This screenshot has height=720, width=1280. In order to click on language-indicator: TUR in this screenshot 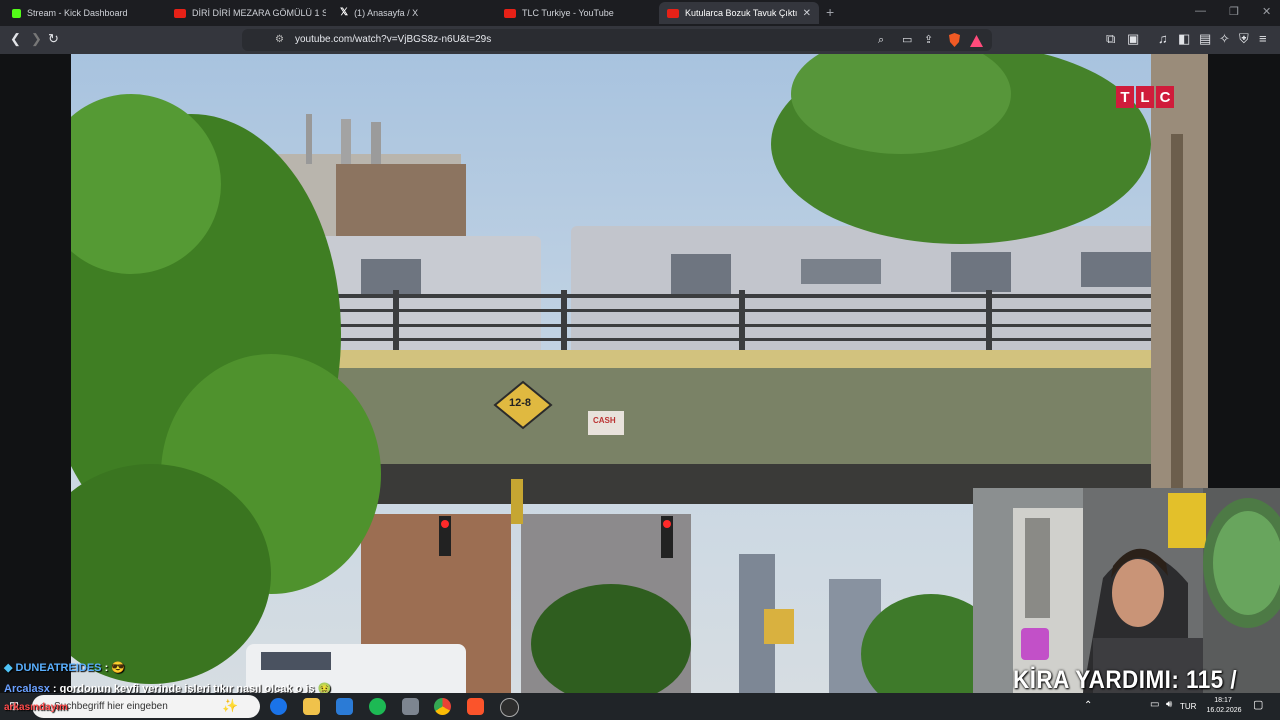, I will do `click(1188, 706)`.